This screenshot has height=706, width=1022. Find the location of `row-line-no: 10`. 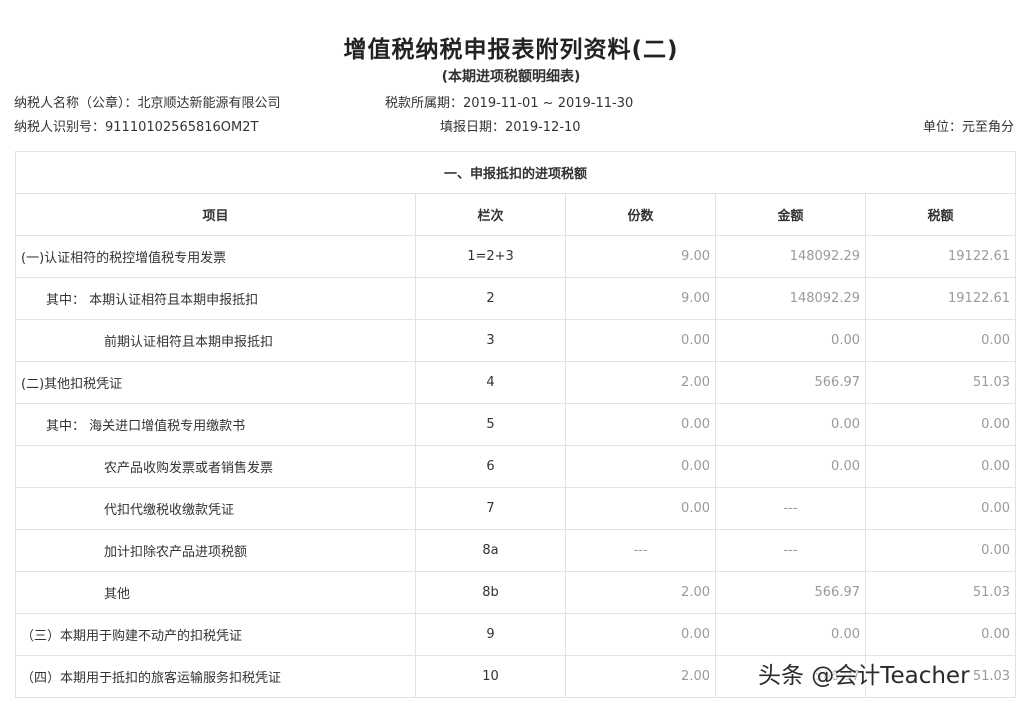

row-line-no: 10 is located at coordinates (490, 676).